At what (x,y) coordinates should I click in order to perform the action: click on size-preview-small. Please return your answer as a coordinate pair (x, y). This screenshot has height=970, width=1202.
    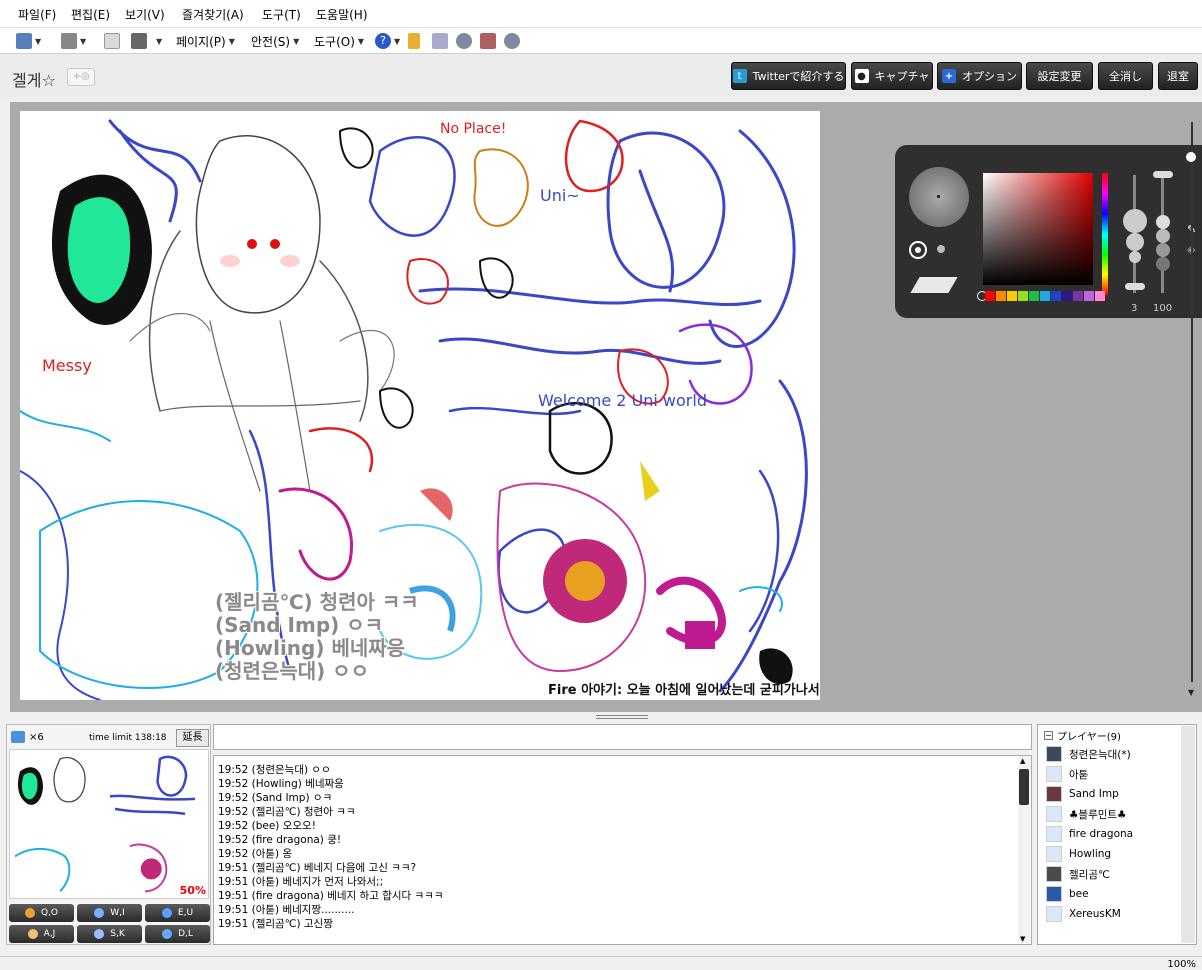
    Looking at the image, I should click on (1135, 257).